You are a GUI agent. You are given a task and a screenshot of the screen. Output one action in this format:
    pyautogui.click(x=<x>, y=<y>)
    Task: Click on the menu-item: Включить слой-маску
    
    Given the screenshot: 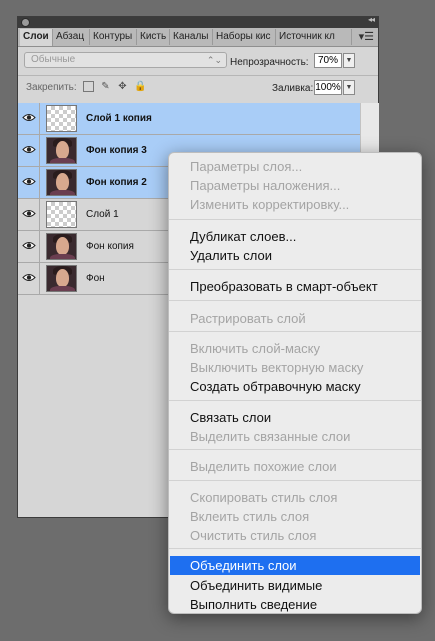 What is the action you would take?
    pyautogui.click(x=255, y=348)
    